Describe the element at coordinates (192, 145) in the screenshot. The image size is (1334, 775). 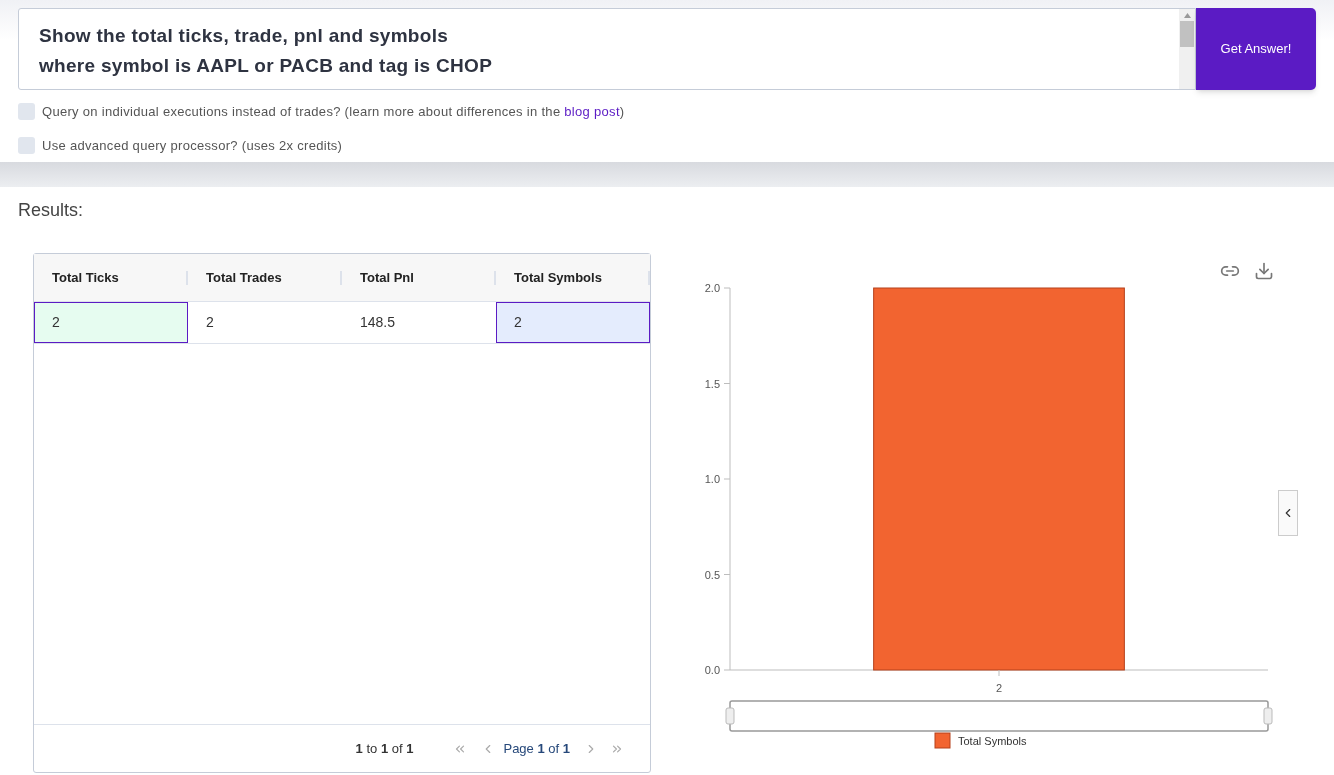
I see `option-label: Use advanced query processor? (uses 2x credits)` at that location.